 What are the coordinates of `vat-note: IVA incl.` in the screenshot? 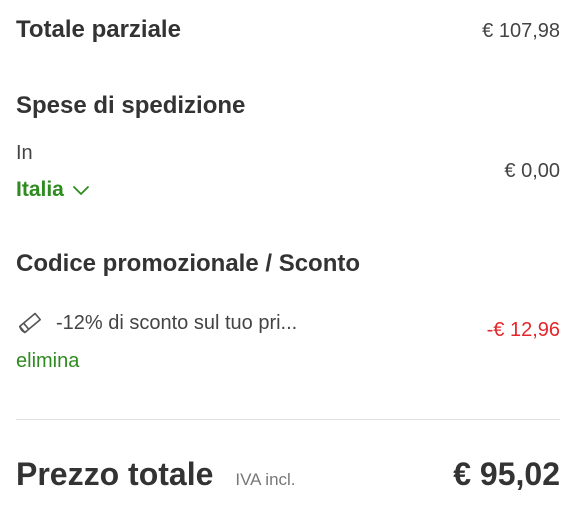 It's located at (265, 479).